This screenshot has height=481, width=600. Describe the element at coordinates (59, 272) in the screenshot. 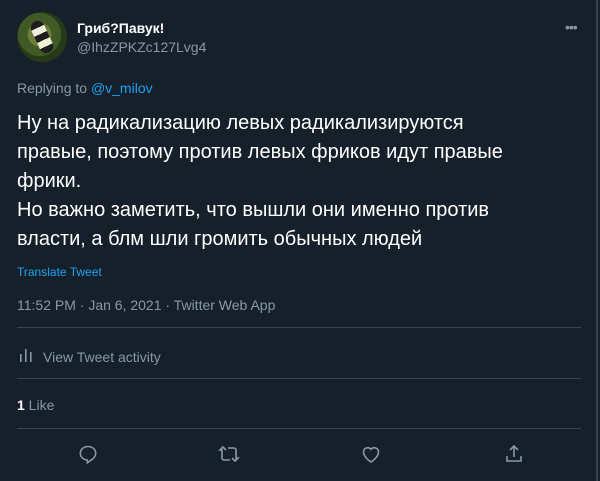

I see `translate-tweet-link: Translate Tweet` at that location.